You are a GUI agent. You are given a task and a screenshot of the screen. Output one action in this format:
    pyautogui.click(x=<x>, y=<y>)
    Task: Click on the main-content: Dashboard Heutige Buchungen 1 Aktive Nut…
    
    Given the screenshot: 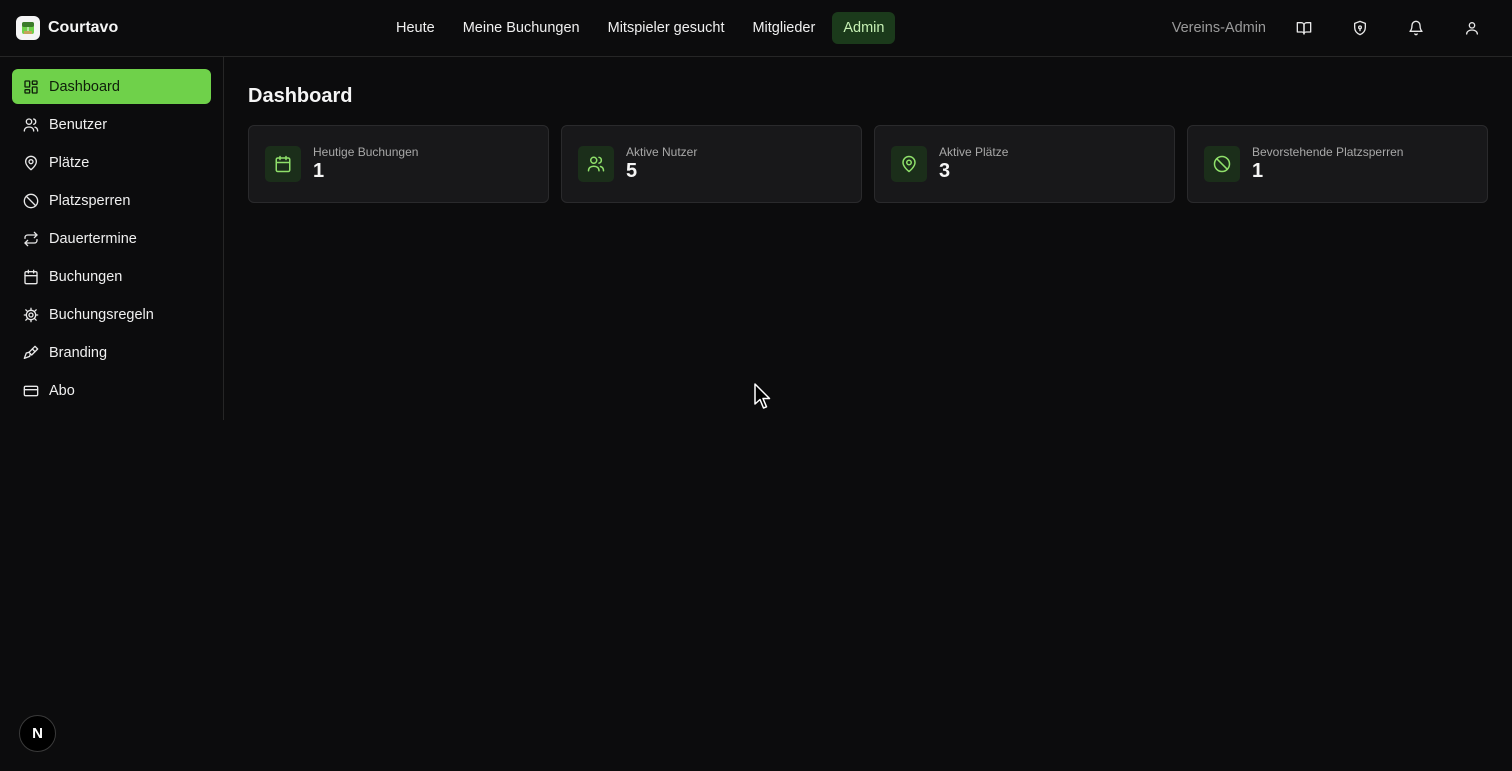 What is the action you would take?
    pyautogui.click(x=868, y=143)
    